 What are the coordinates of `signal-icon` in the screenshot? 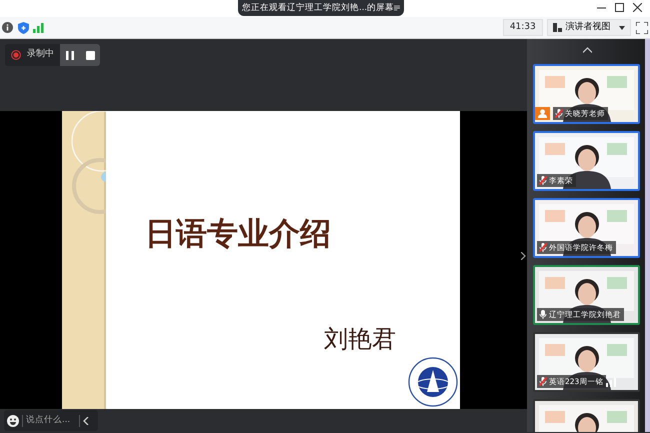 It's located at (38, 27).